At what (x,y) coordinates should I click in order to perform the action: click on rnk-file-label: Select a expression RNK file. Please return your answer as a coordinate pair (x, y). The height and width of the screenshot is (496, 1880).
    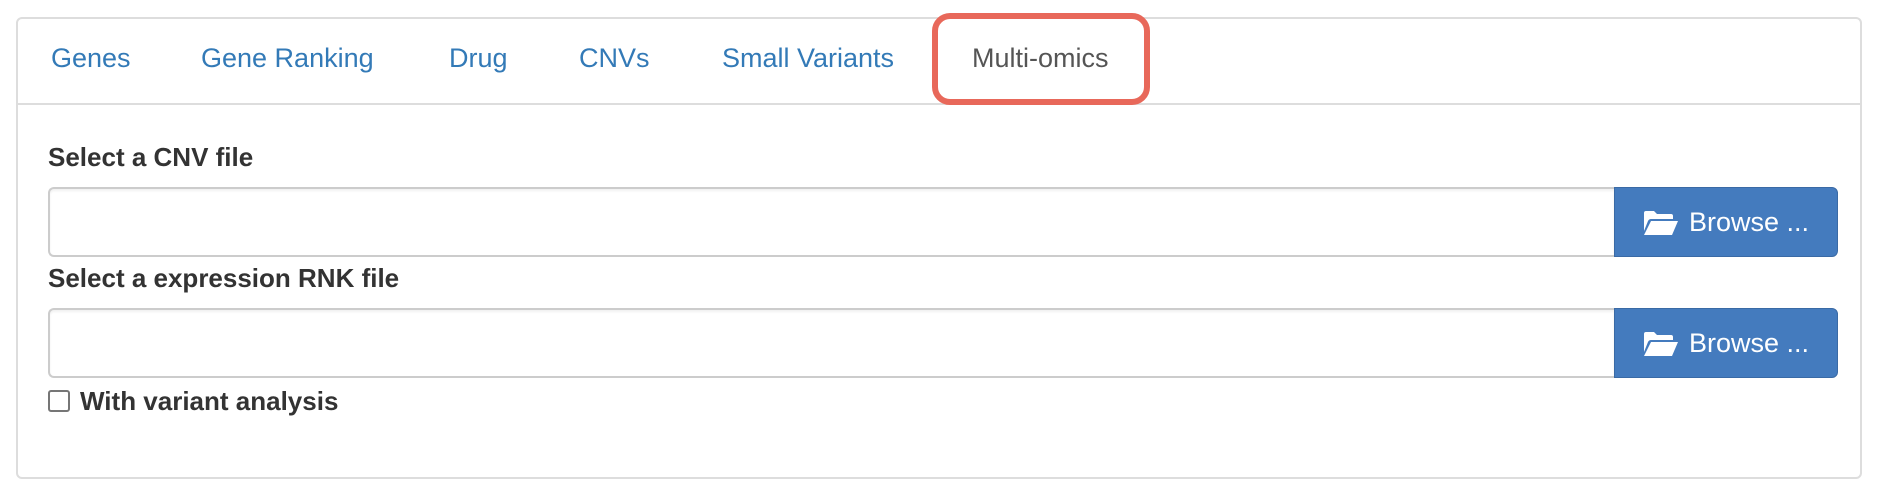
    Looking at the image, I should click on (224, 278).